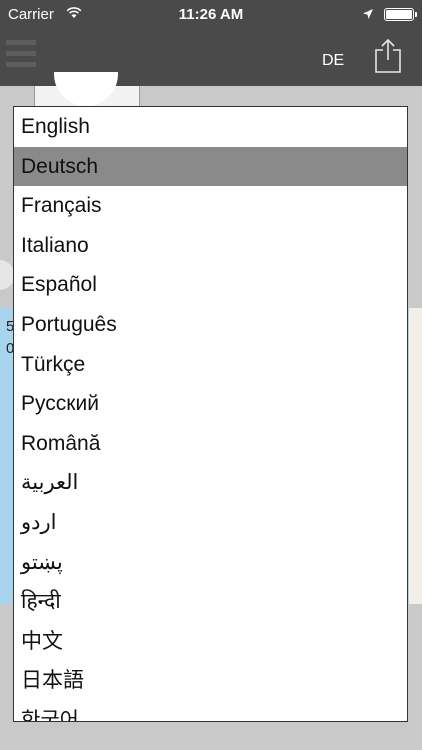  I want to click on language-option-portugues: Português, so click(210, 325).